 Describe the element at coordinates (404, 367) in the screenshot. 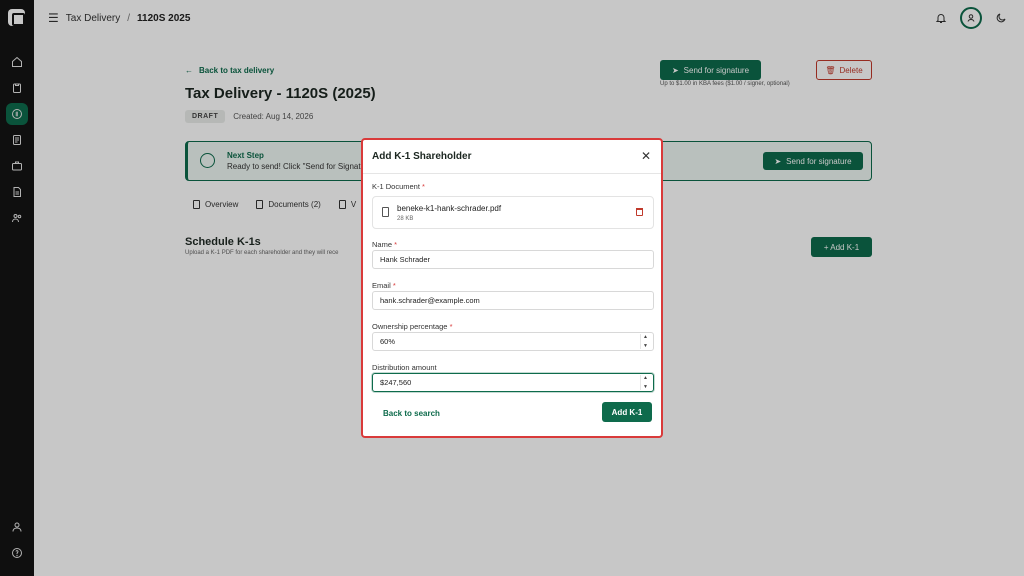

I see `distribution-label: Distribution amount` at that location.